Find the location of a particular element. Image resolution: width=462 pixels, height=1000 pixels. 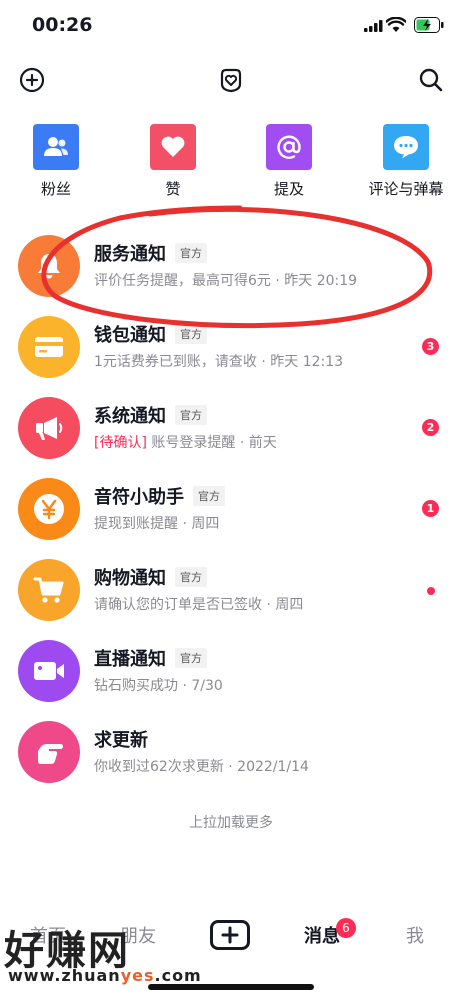

messages-badge: 6 is located at coordinates (346, 928).